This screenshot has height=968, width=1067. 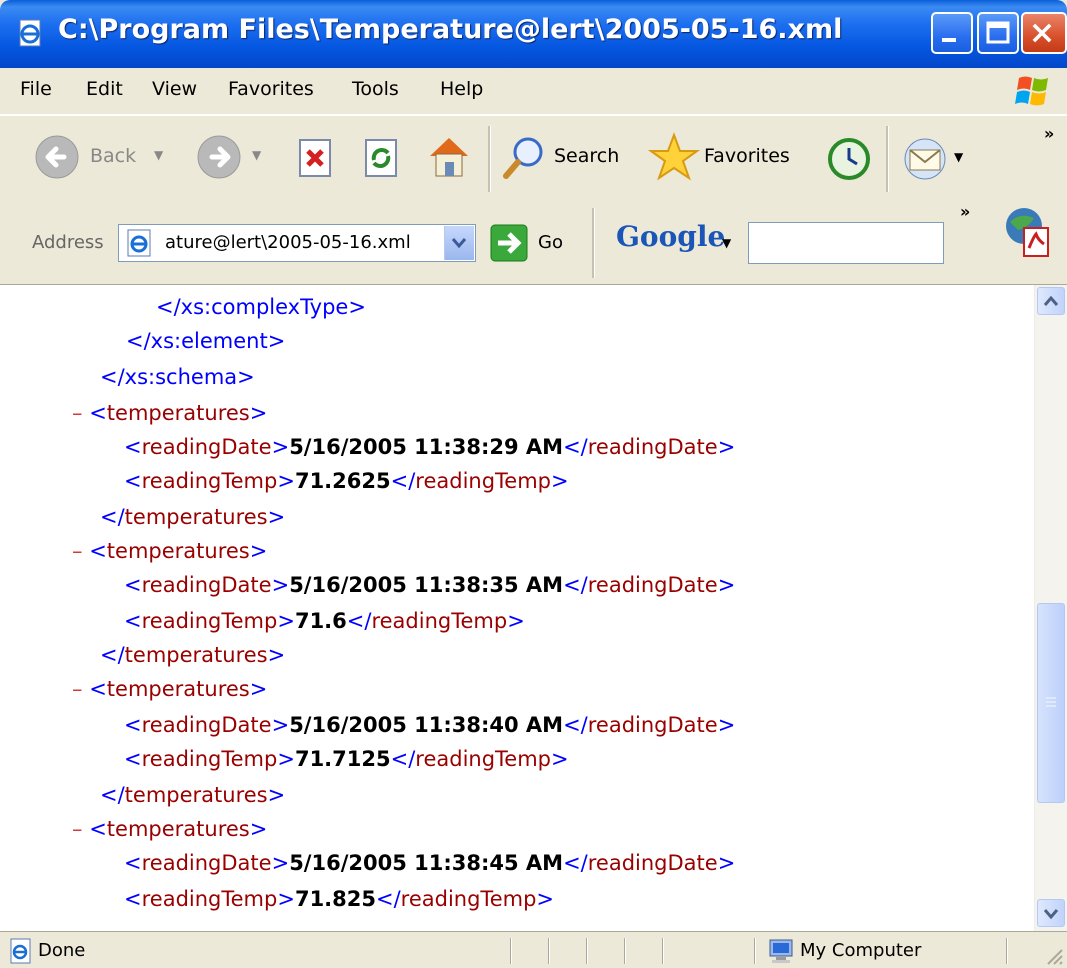 I want to click on back-label: Back, so click(x=113, y=156).